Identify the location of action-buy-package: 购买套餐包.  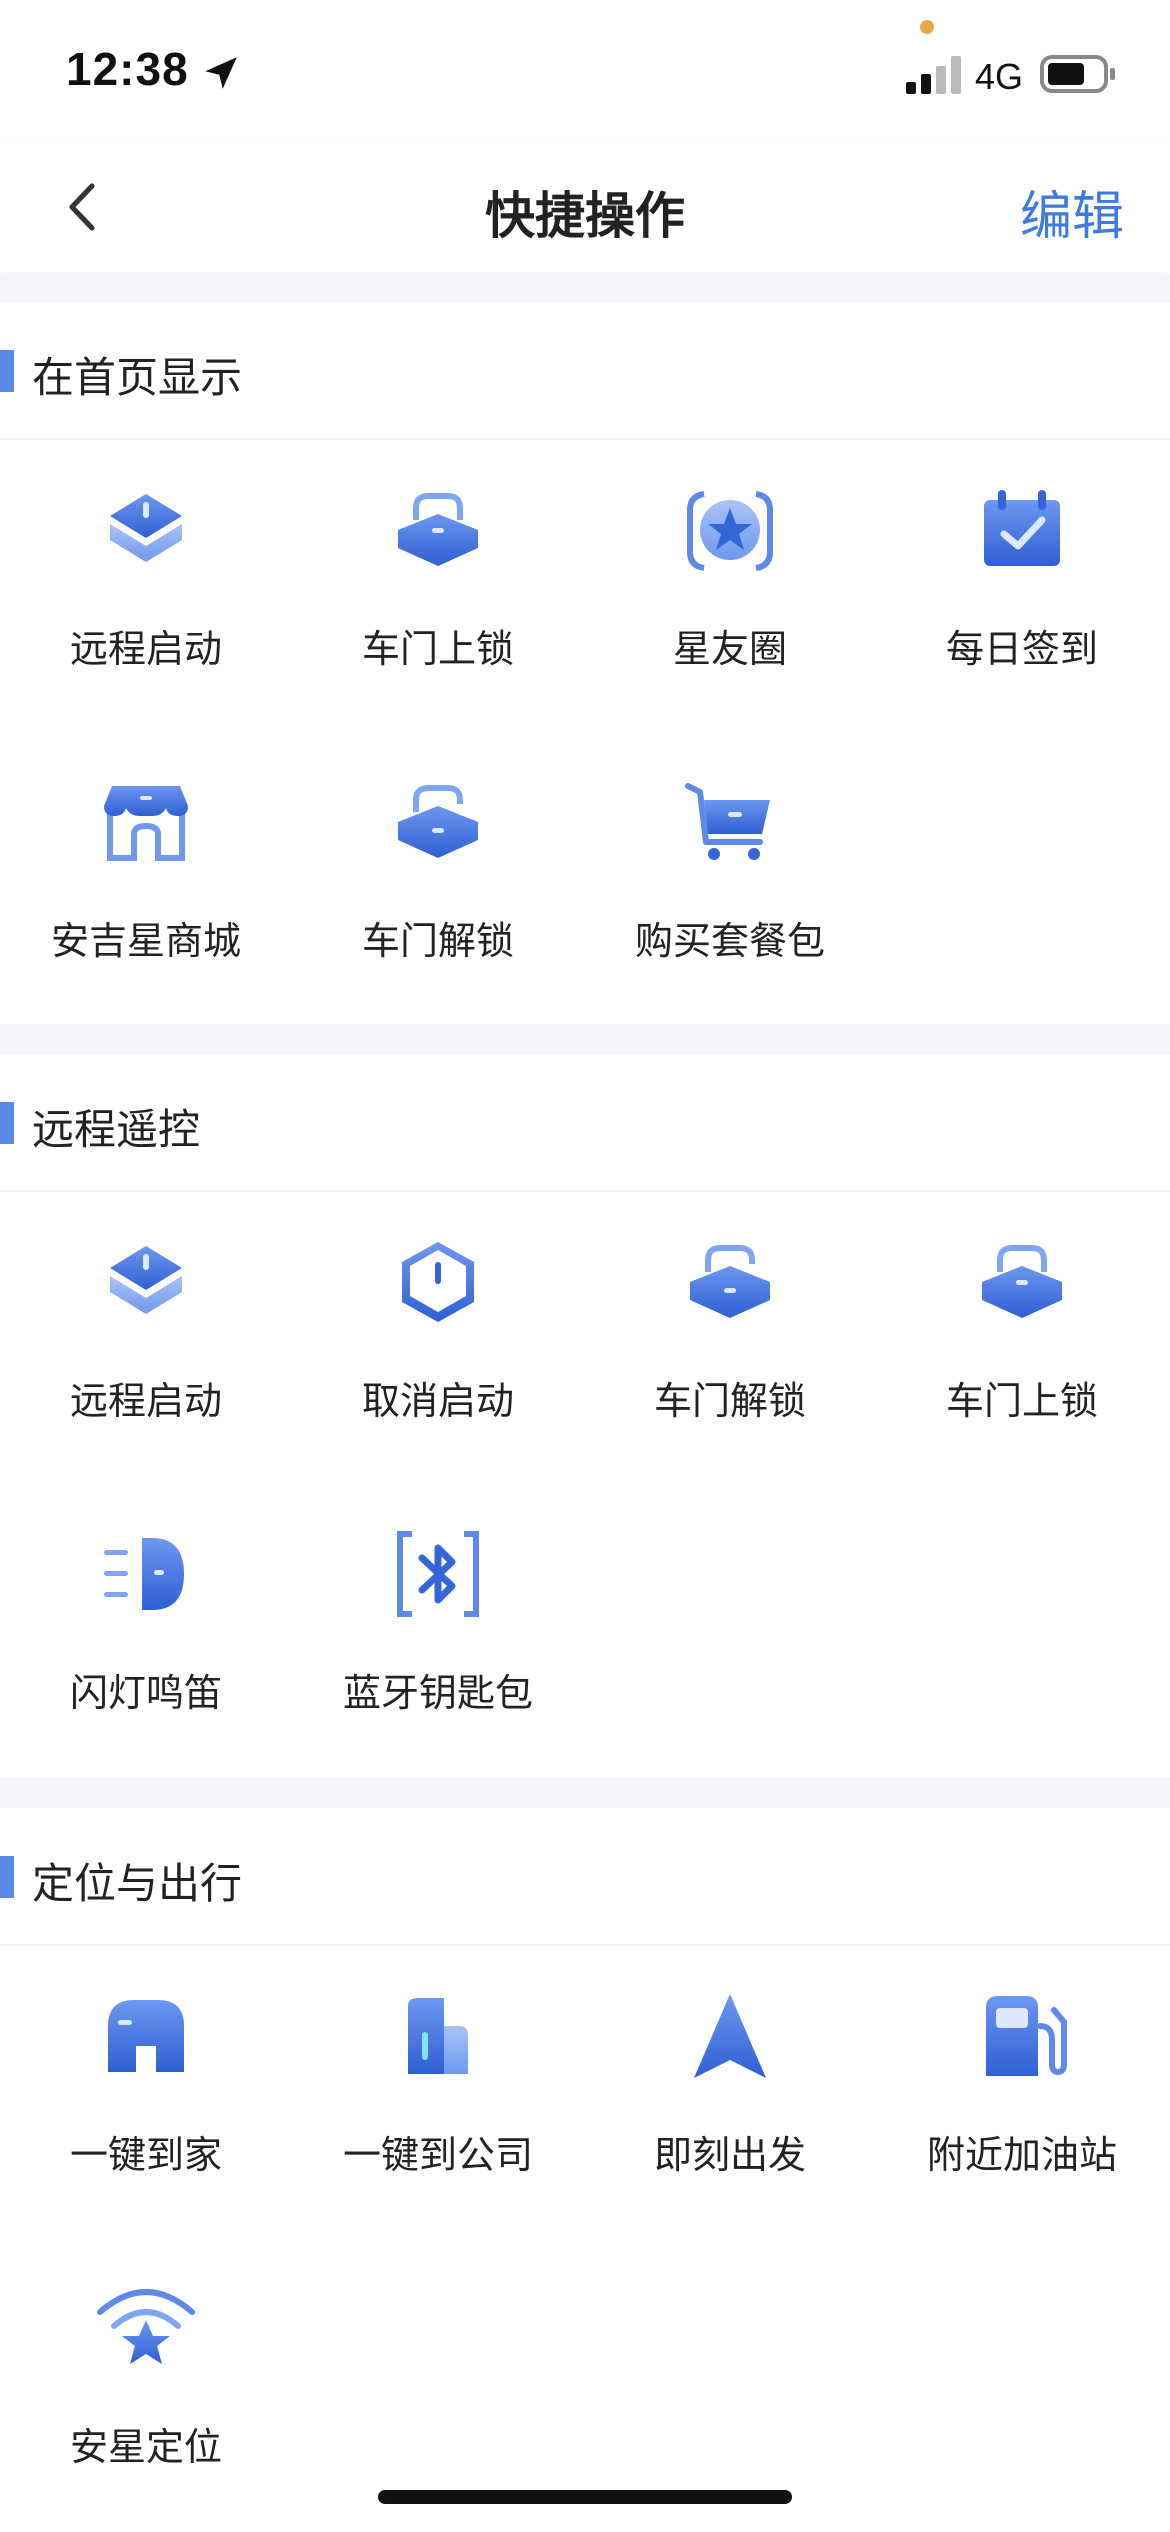
(730, 878).